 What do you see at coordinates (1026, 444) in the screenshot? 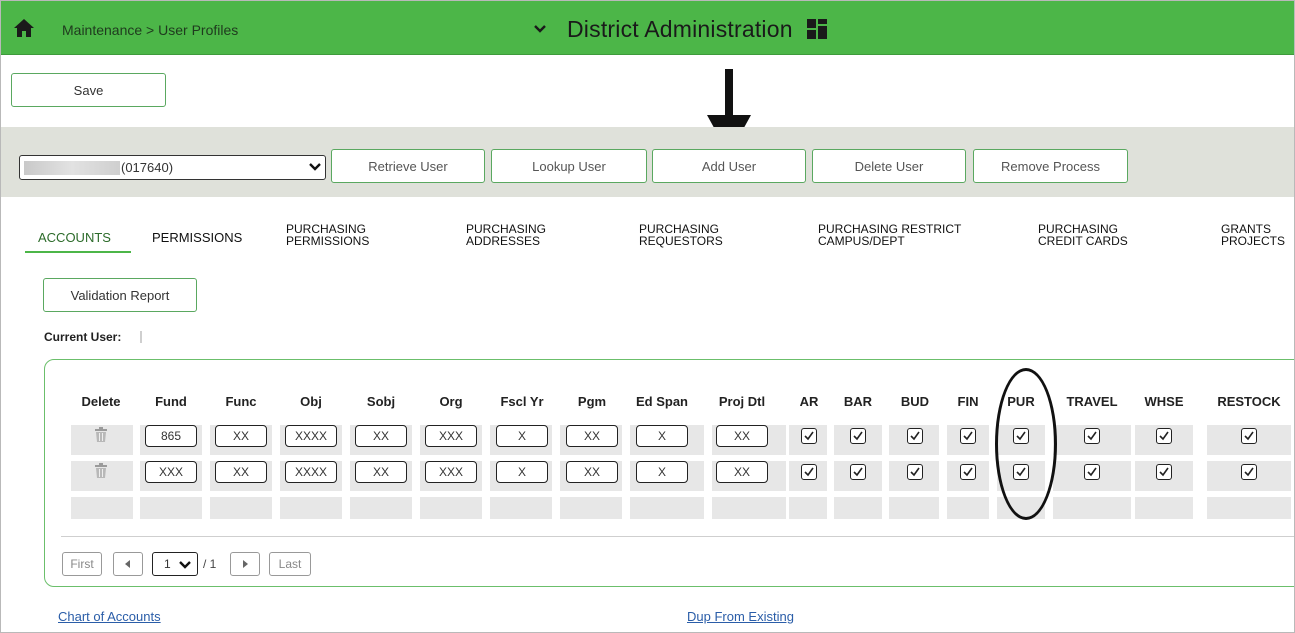
I see `annotation-ellipse` at bounding box center [1026, 444].